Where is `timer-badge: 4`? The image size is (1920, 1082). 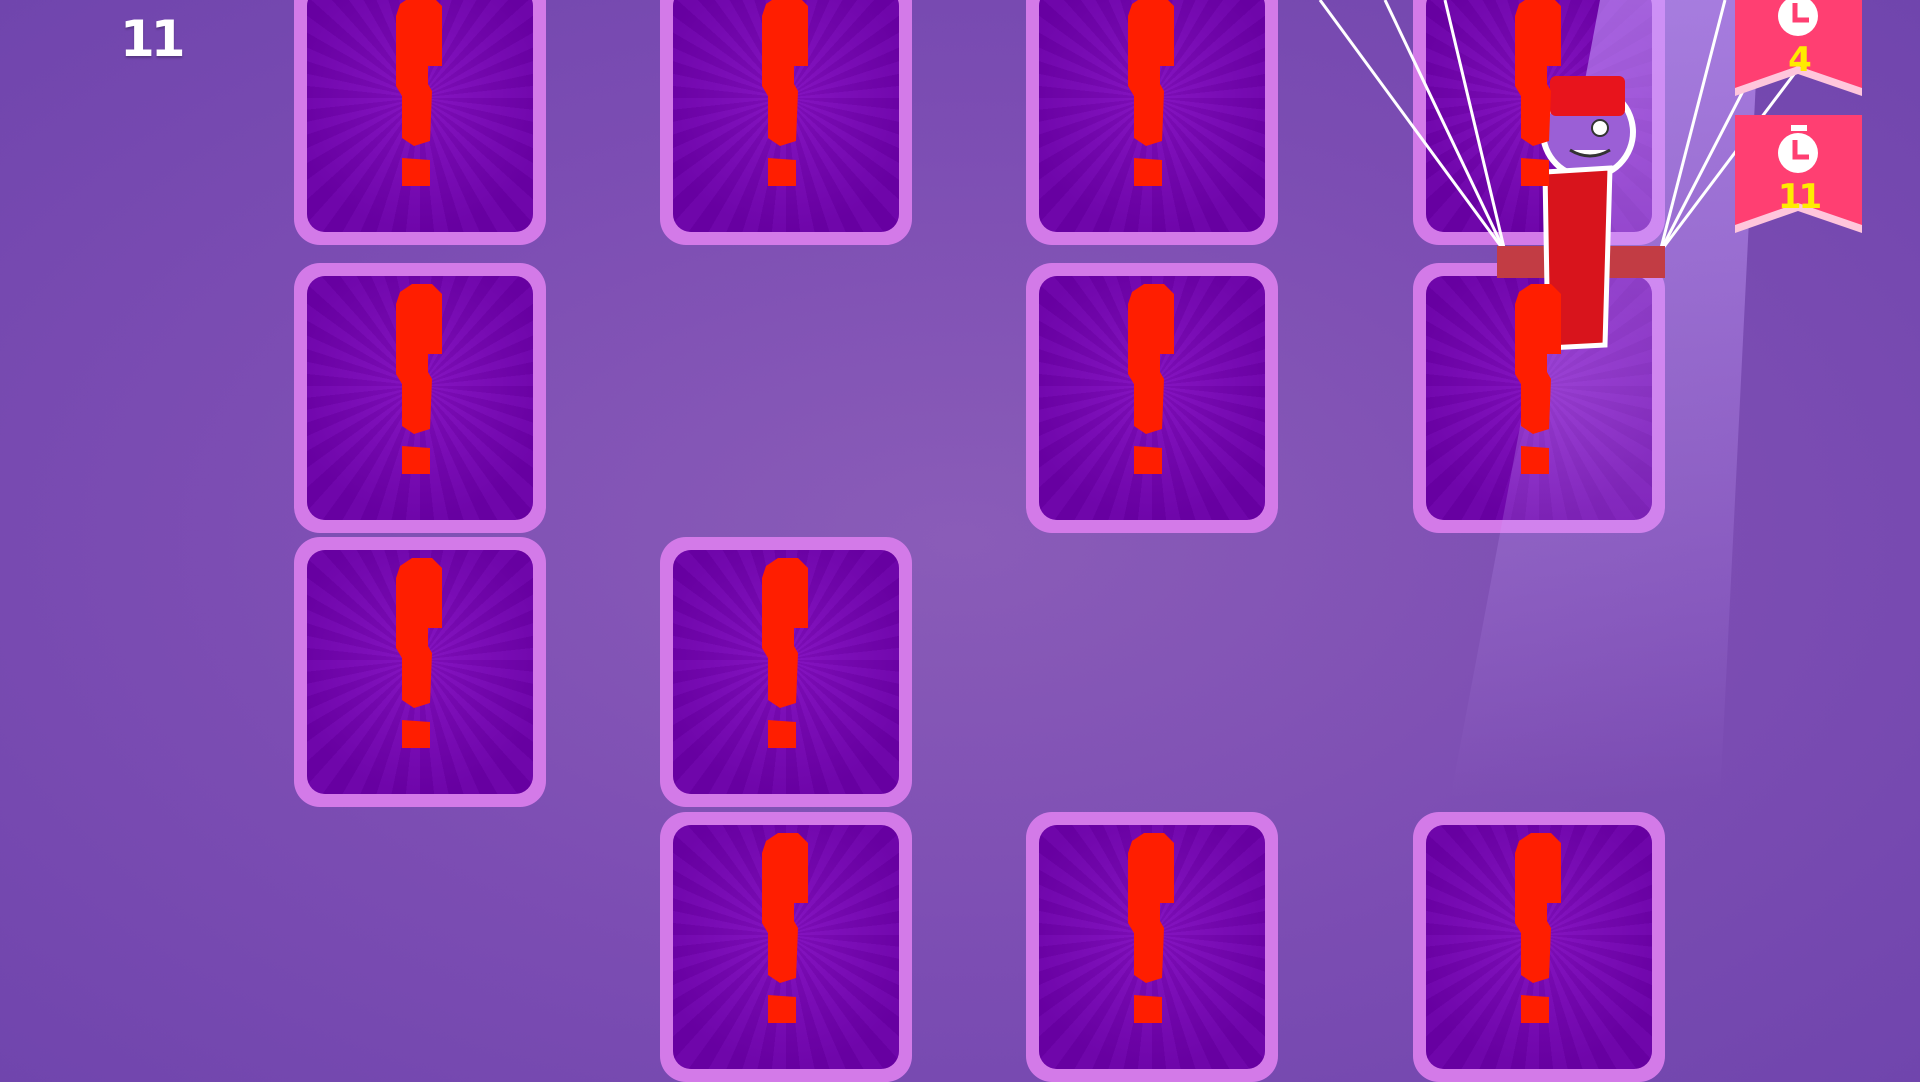
timer-badge: 4 is located at coordinates (1798, 55).